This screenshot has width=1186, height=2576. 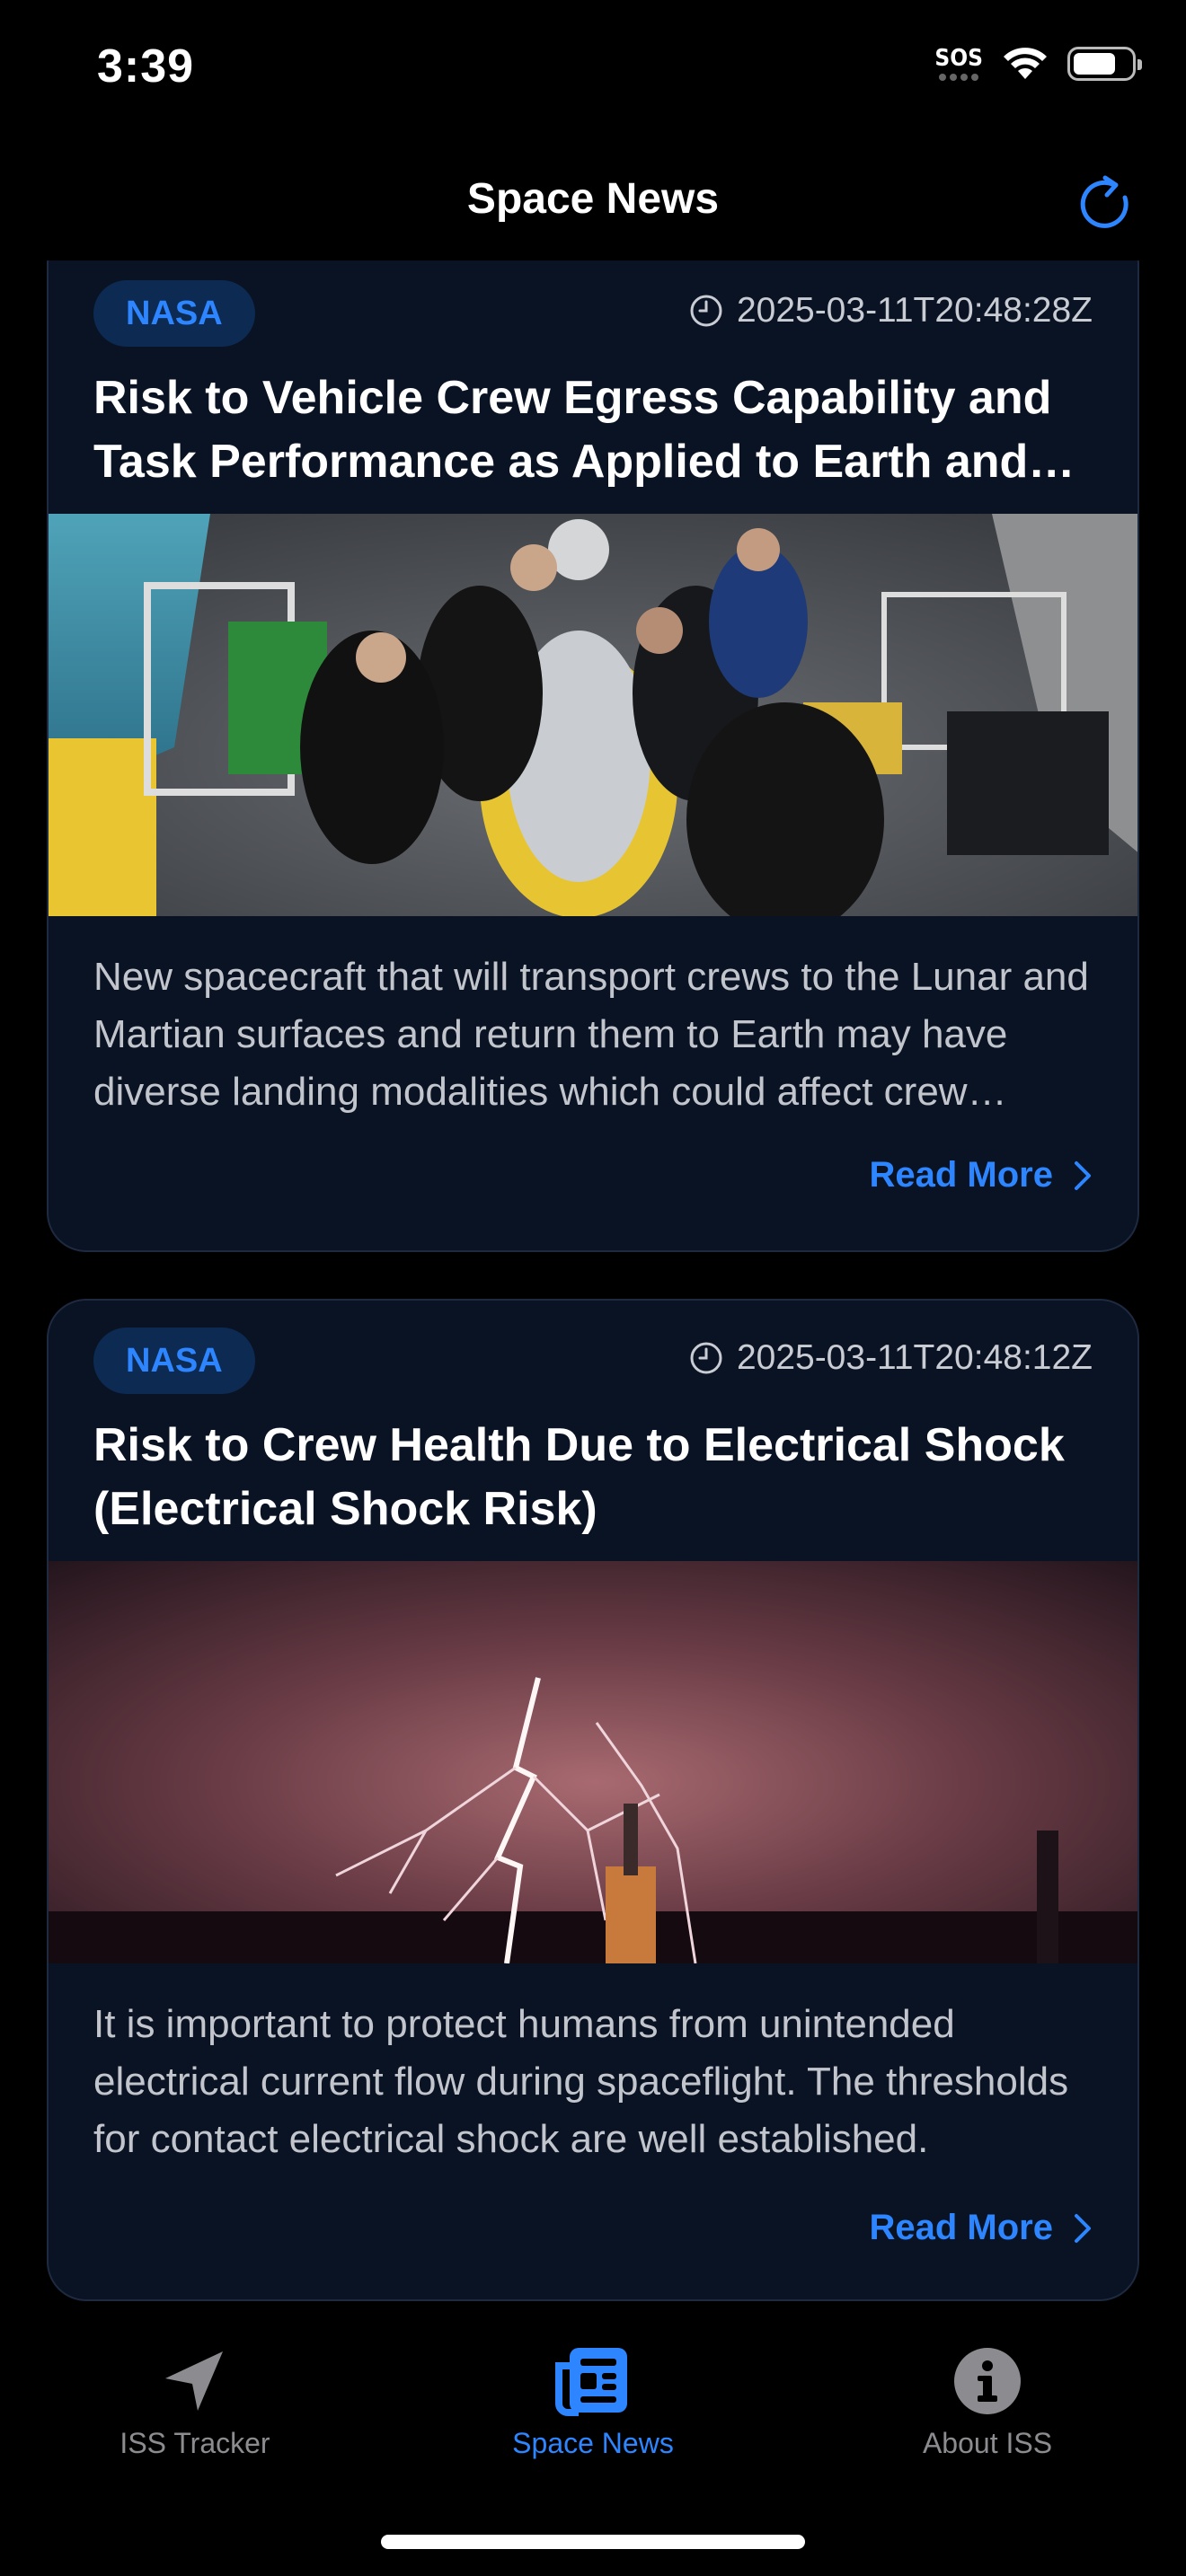 I want to click on crew-egress-photo, so click(x=593, y=715).